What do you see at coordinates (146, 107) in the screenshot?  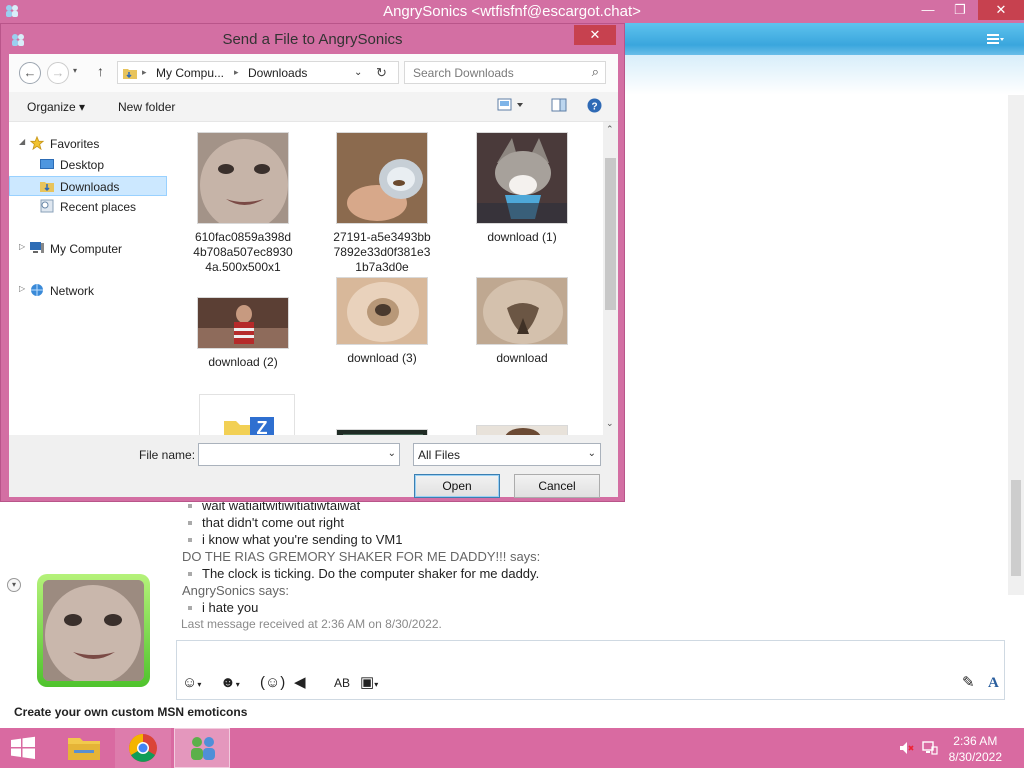 I see `new-folder-button: New folder` at bounding box center [146, 107].